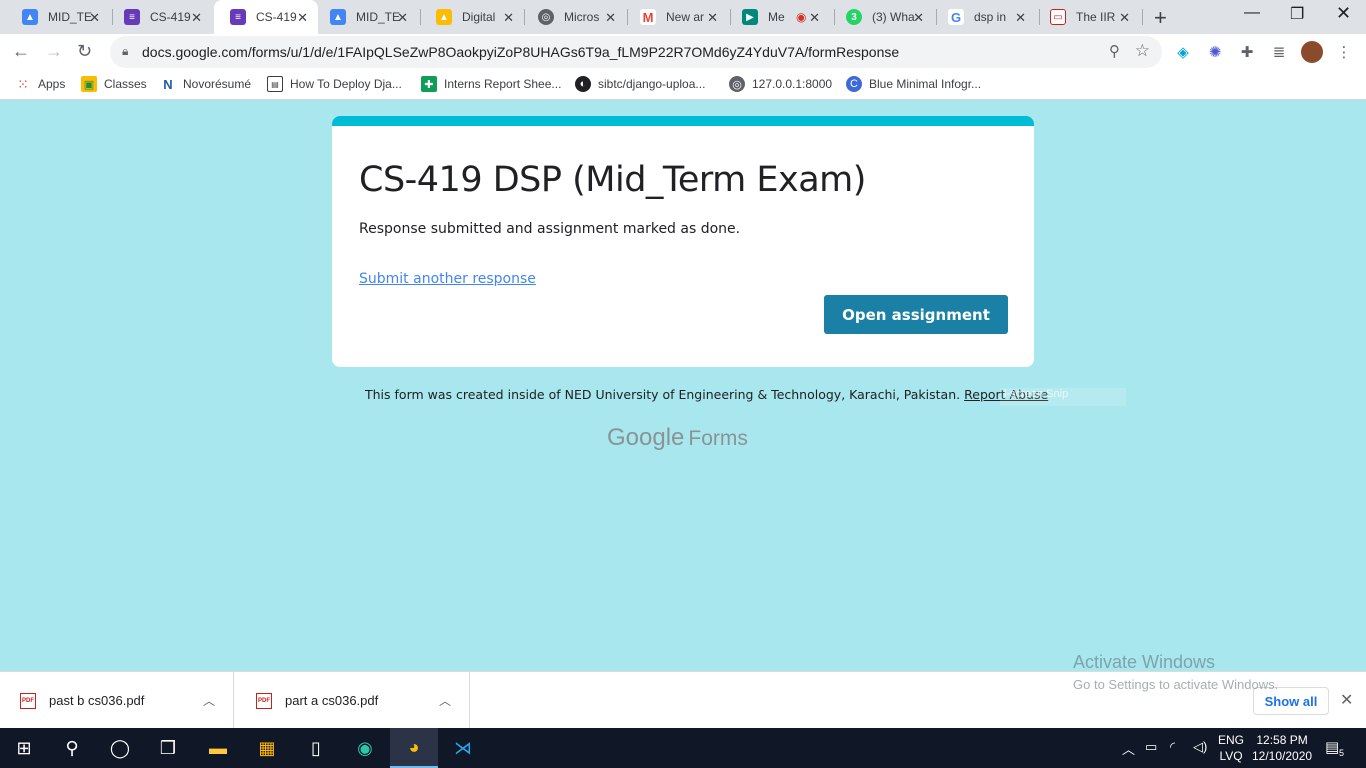 This screenshot has height=768, width=1366. Describe the element at coordinates (264, 700) in the screenshot. I see `pdf-icon: PDF` at that location.